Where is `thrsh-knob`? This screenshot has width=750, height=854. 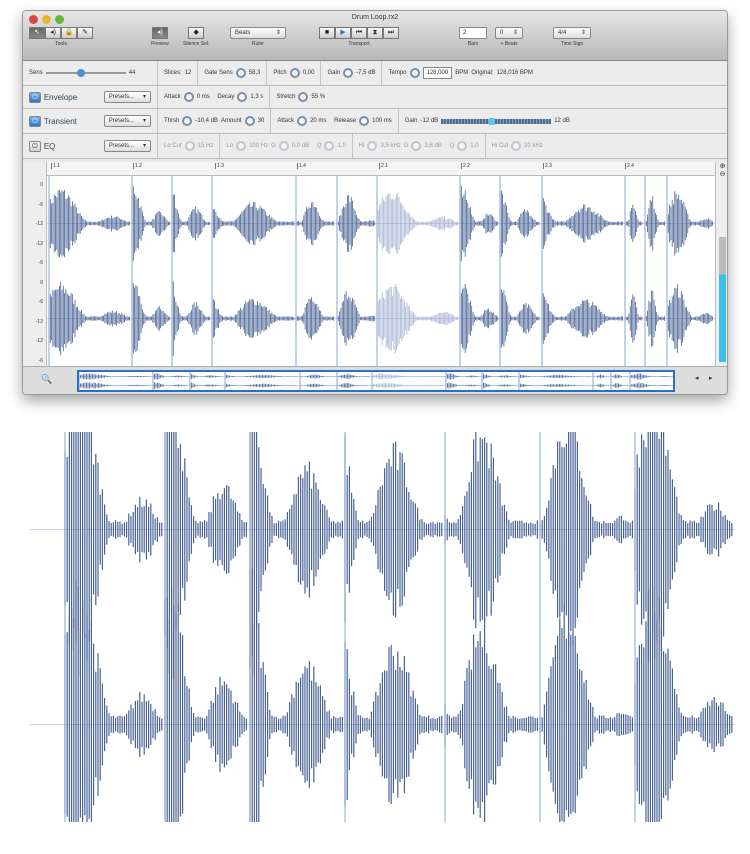 thrsh-knob is located at coordinates (187, 121).